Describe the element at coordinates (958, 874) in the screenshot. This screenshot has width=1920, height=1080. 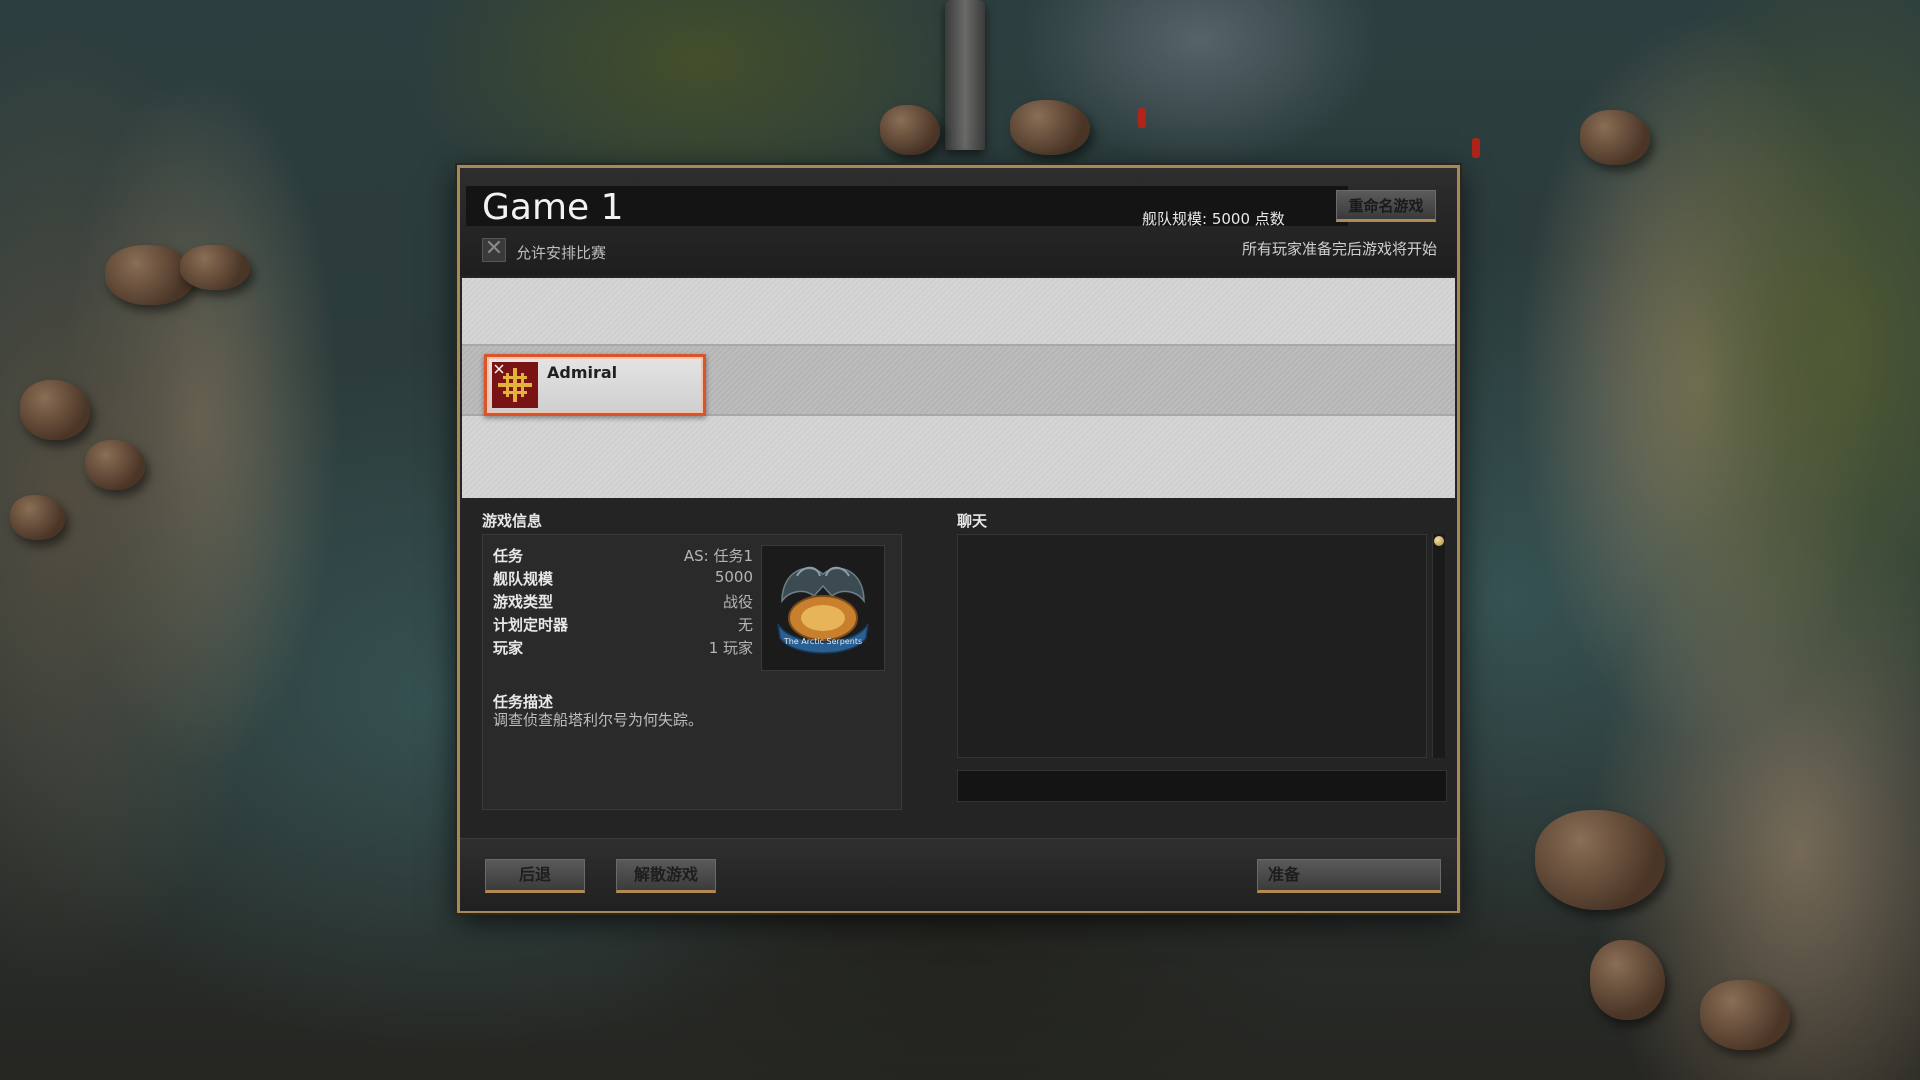
I see `lobby-footer: 后退 解散游戏 准备` at that location.